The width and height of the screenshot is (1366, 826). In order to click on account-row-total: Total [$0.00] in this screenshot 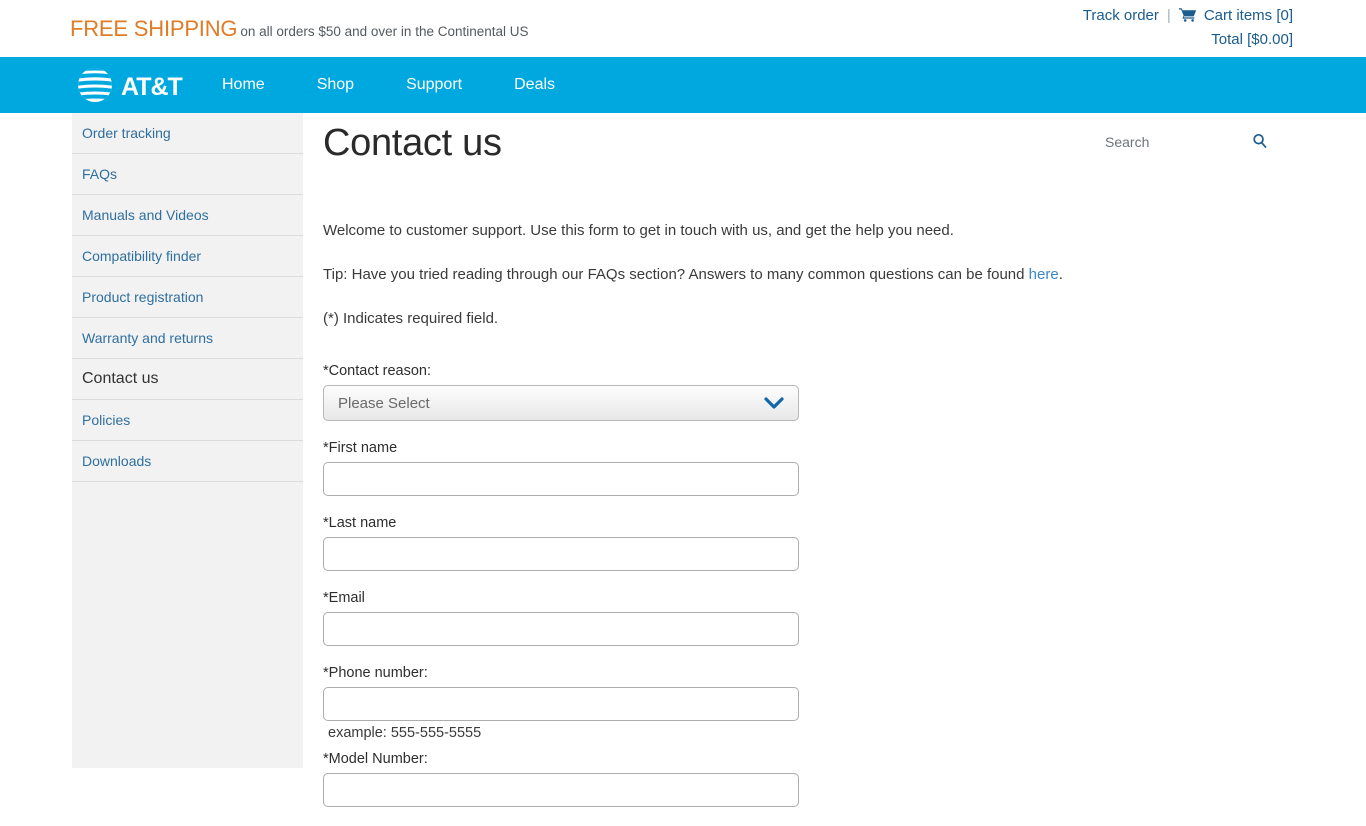, I will do `click(1188, 40)`.